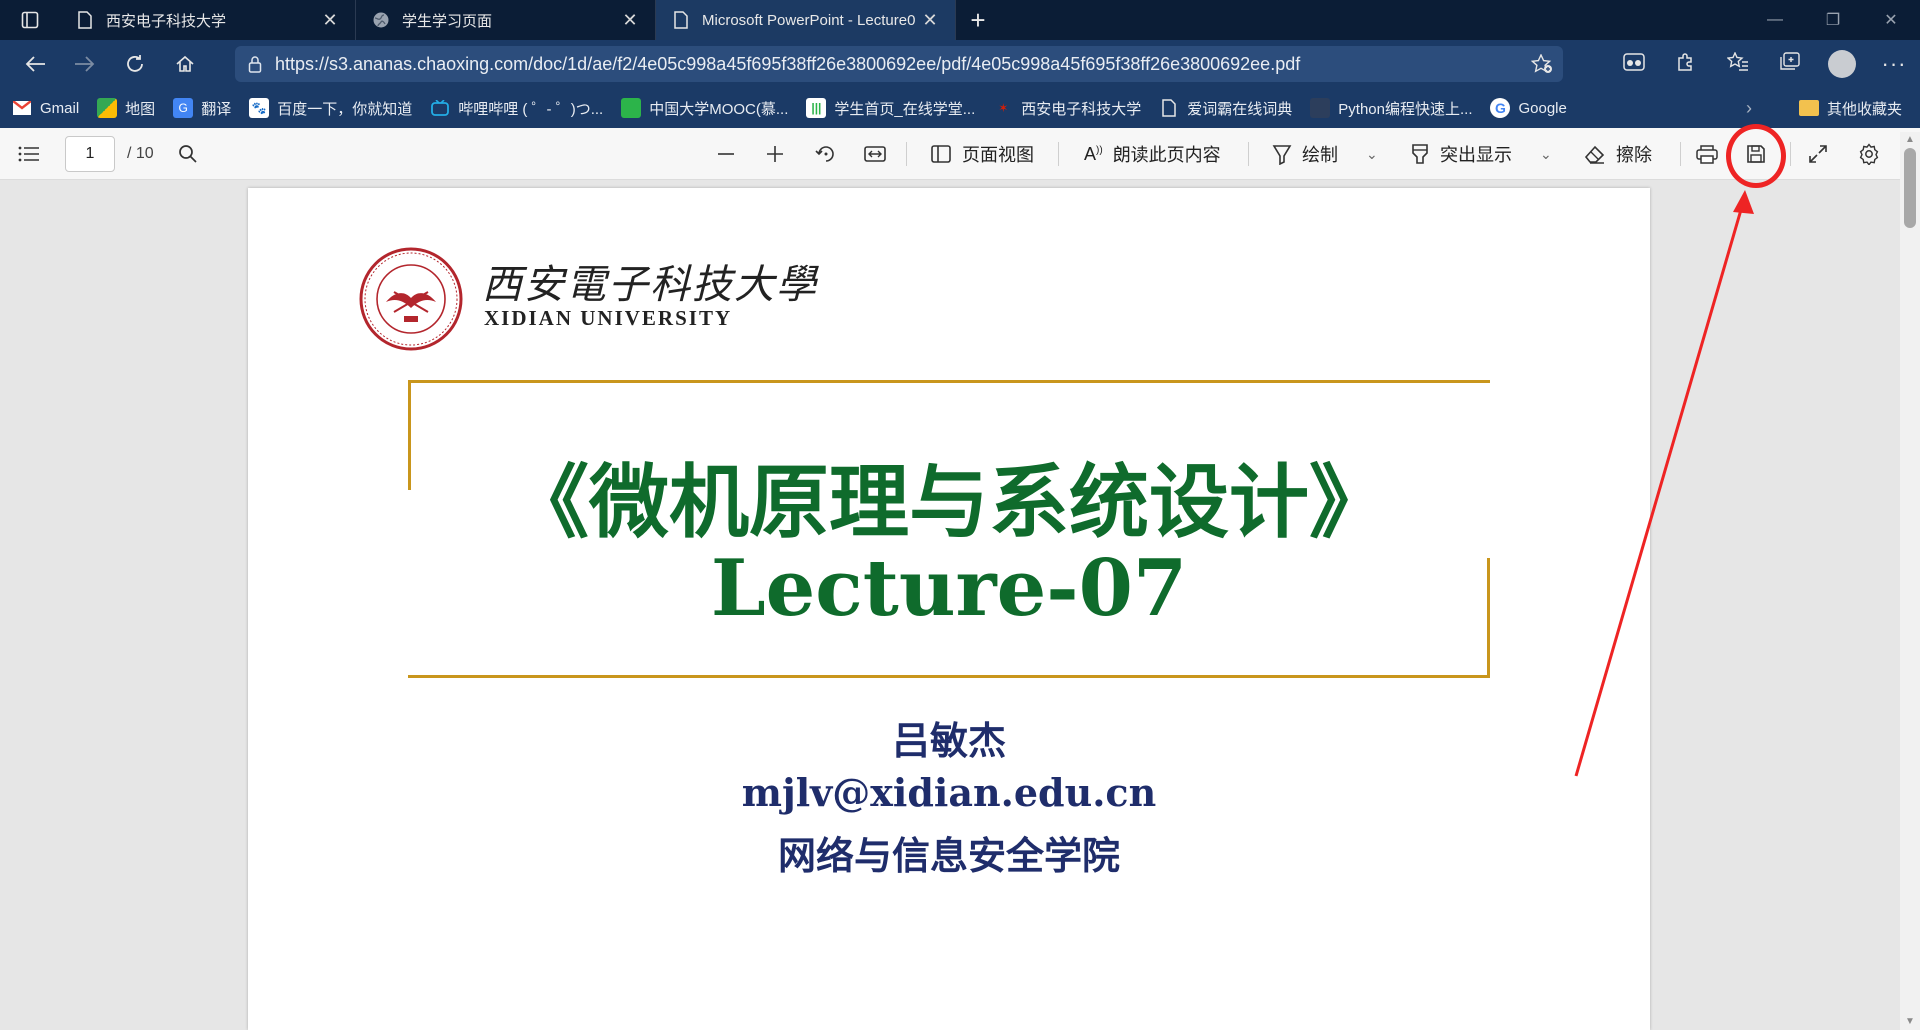 This screenshot has height=1030, width=1920. Describe the element at coordinates (107, 108) in the screenshot. I see `maps-icon` at that location.